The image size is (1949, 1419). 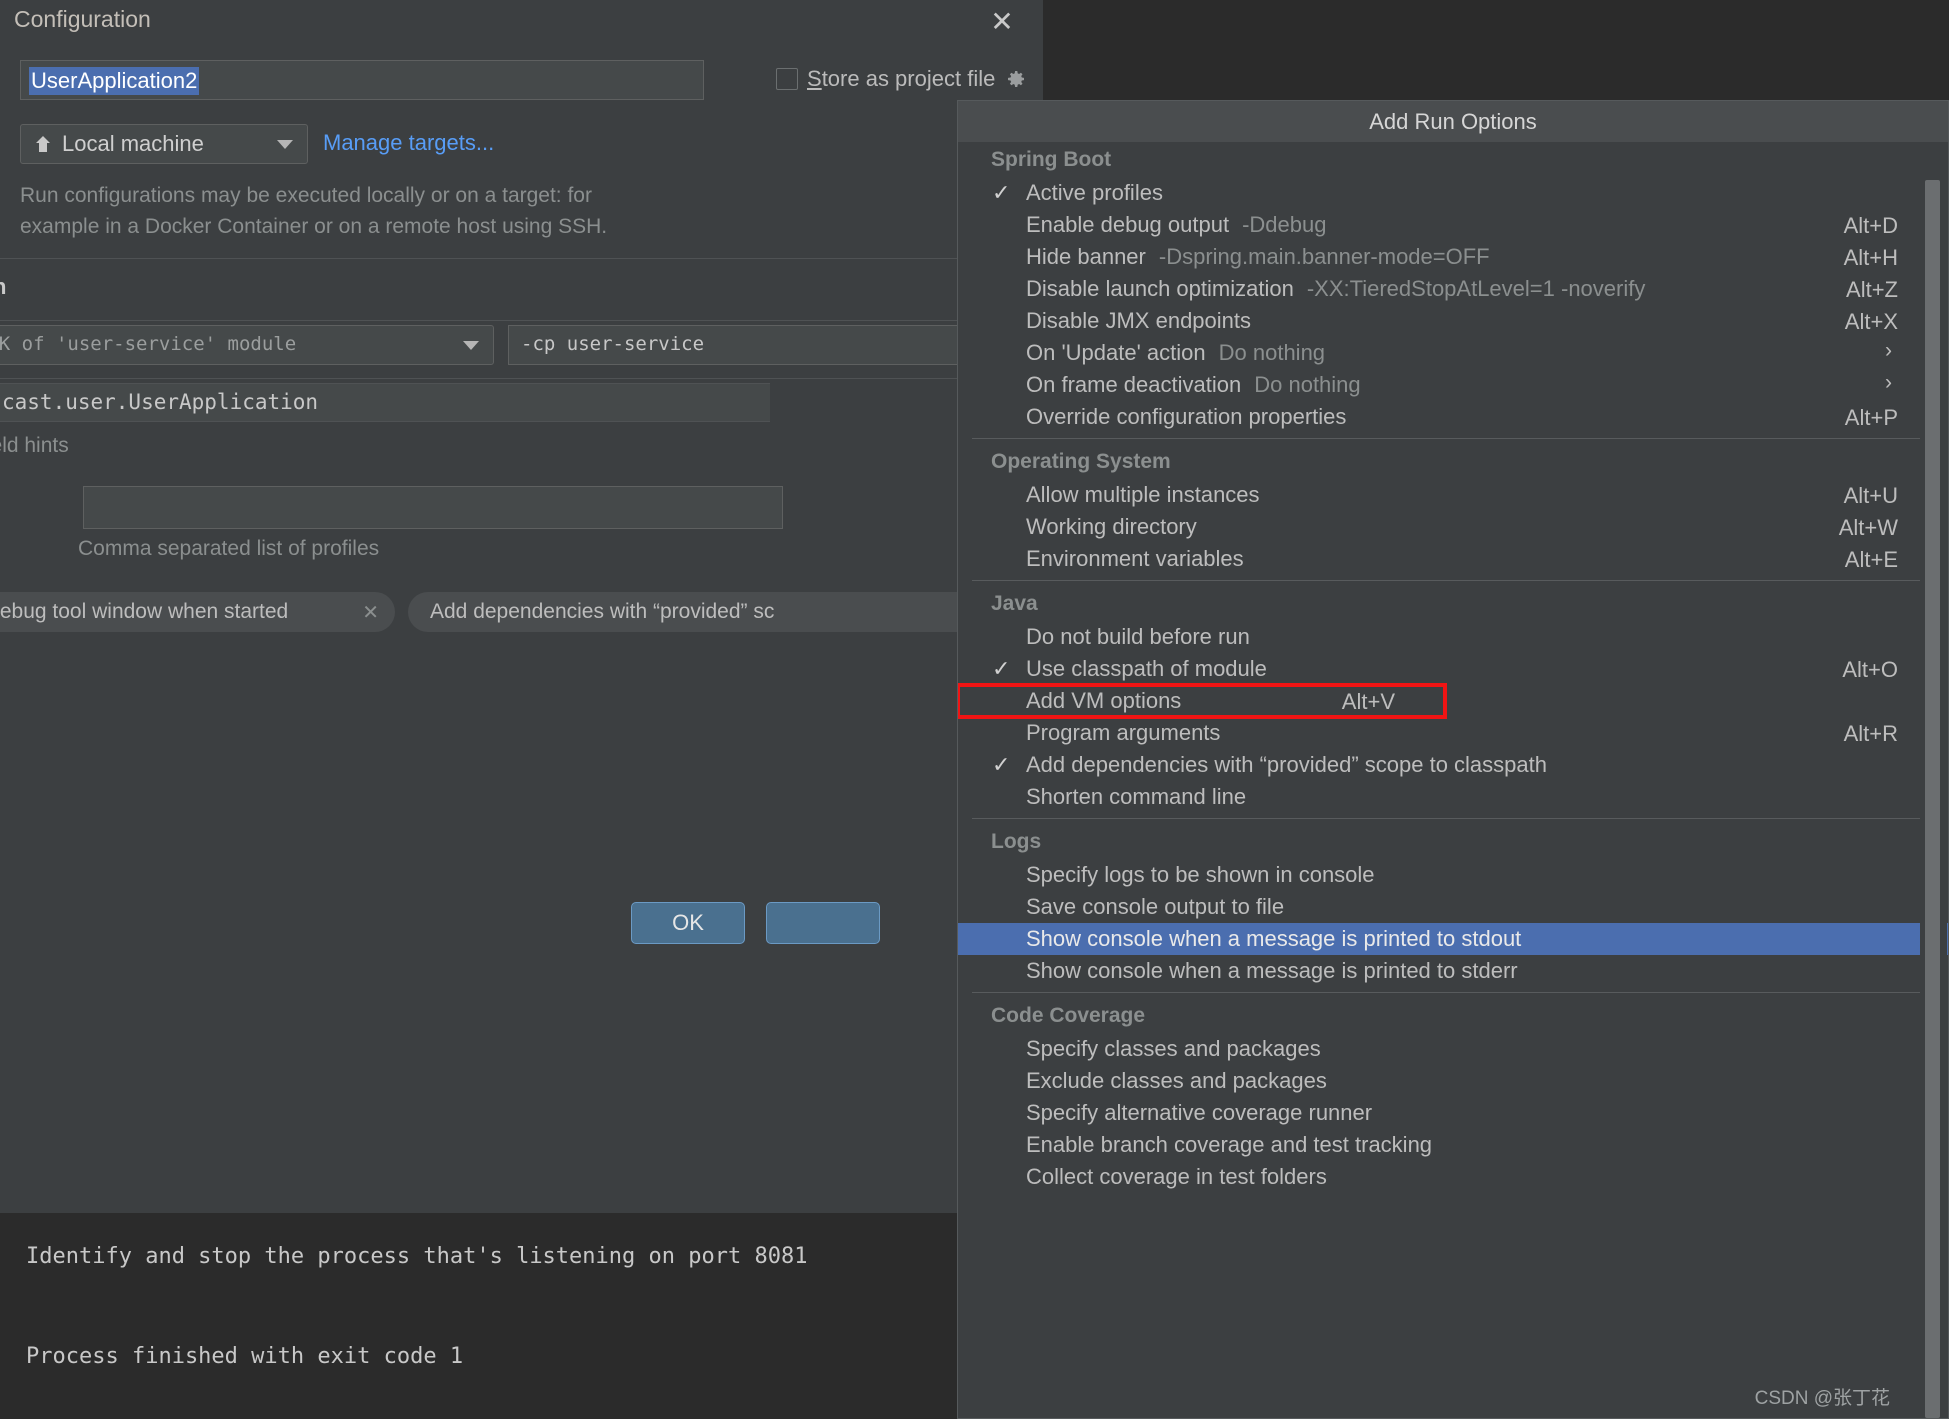 What do you see at coordinates (1324, 256) in the screenshot?
I see `menu-item-hint: -Dspring.main.banner-mode=OFF` at bounding box center [1324, 256].